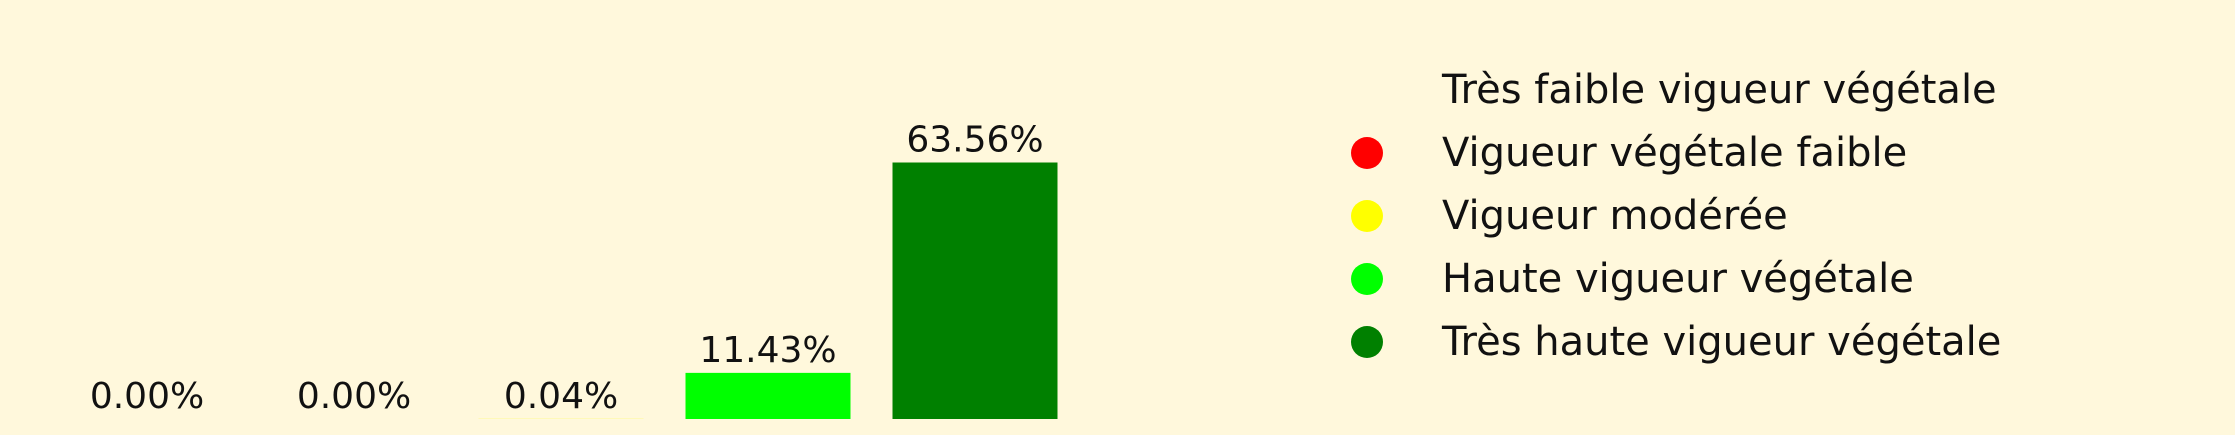 The width and height of the screenshot is (2235, 435). I want to click on legend-label: Très faible vigueur végétale, so click(1719, 89).